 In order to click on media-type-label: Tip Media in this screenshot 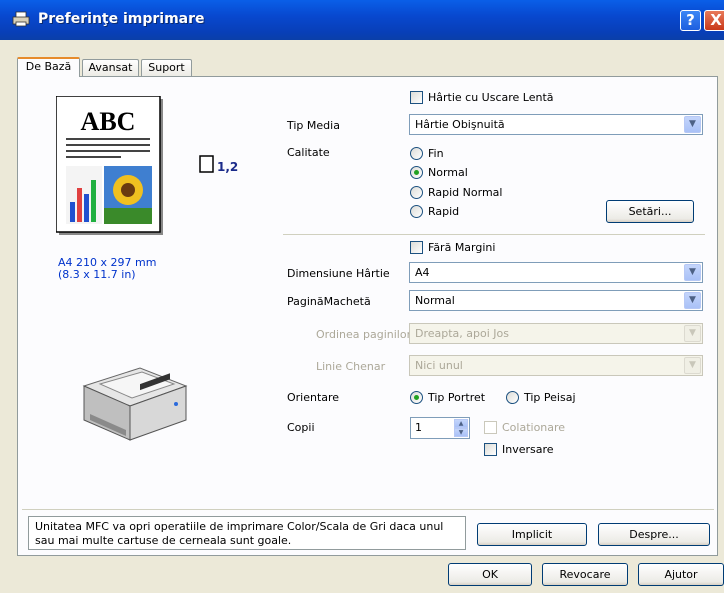, I will do `click(313, 125)`.